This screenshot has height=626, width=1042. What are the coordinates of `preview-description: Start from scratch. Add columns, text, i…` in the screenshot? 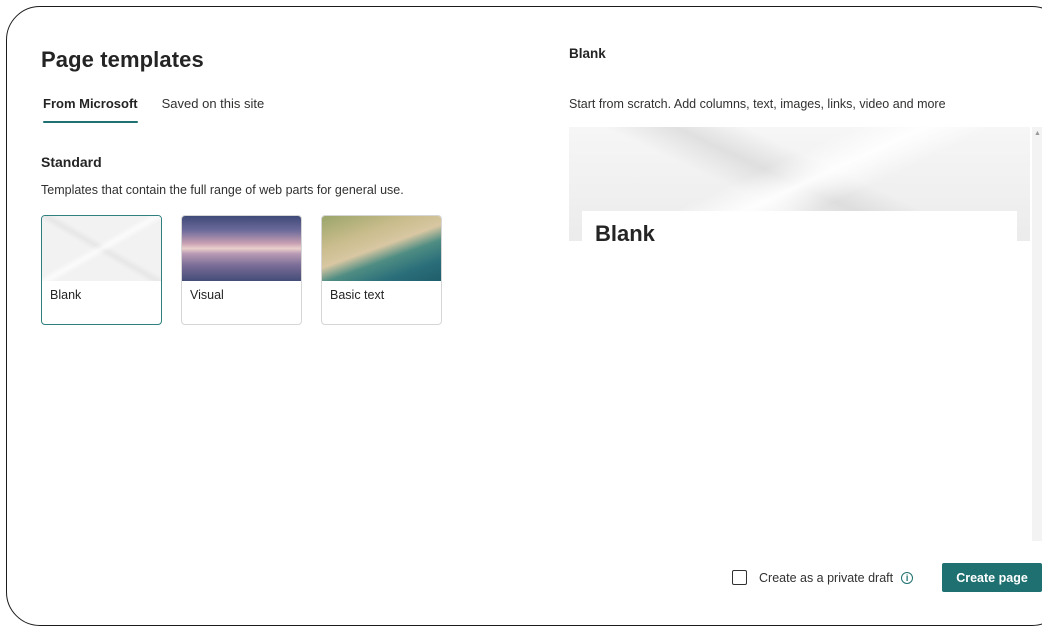 It's located at (757, 104).